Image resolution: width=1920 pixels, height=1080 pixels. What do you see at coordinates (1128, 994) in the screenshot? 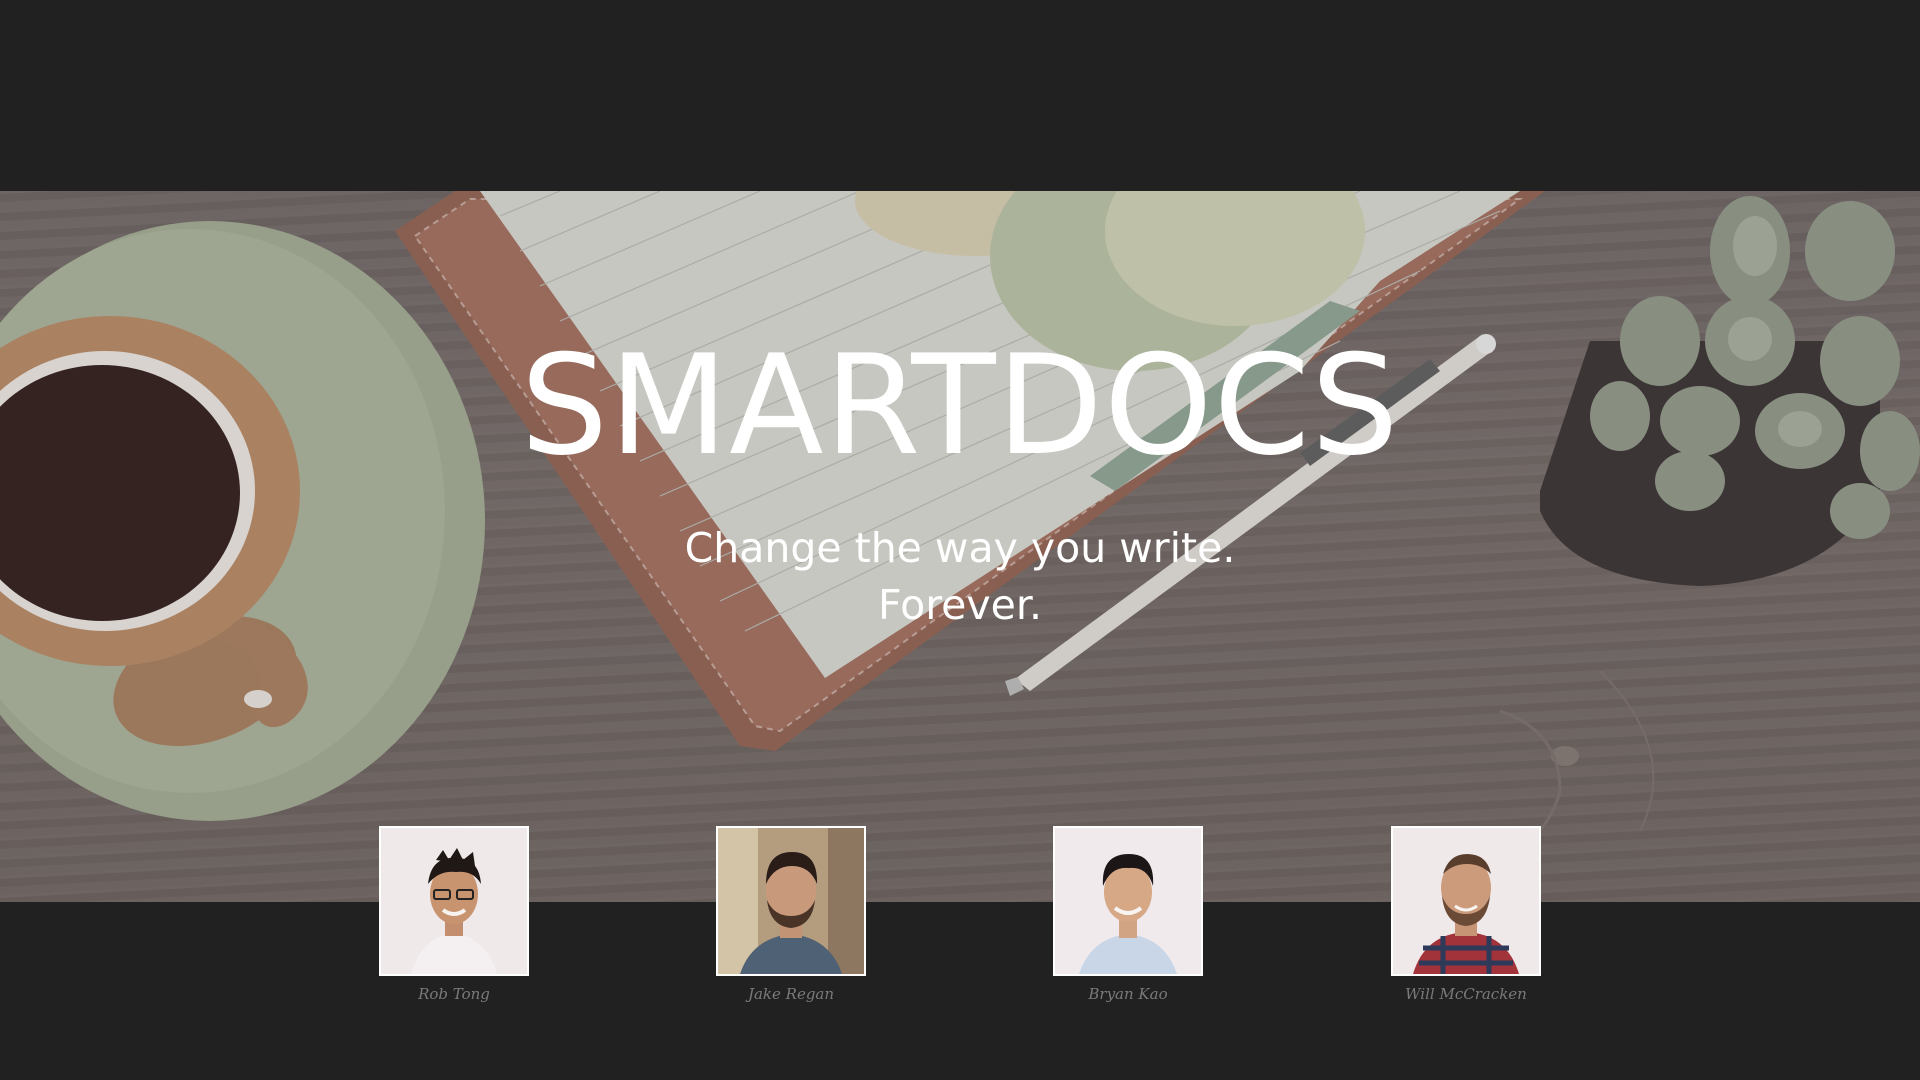
I see `member-name: Bryan Kao` at bounding box center [1128, 994].